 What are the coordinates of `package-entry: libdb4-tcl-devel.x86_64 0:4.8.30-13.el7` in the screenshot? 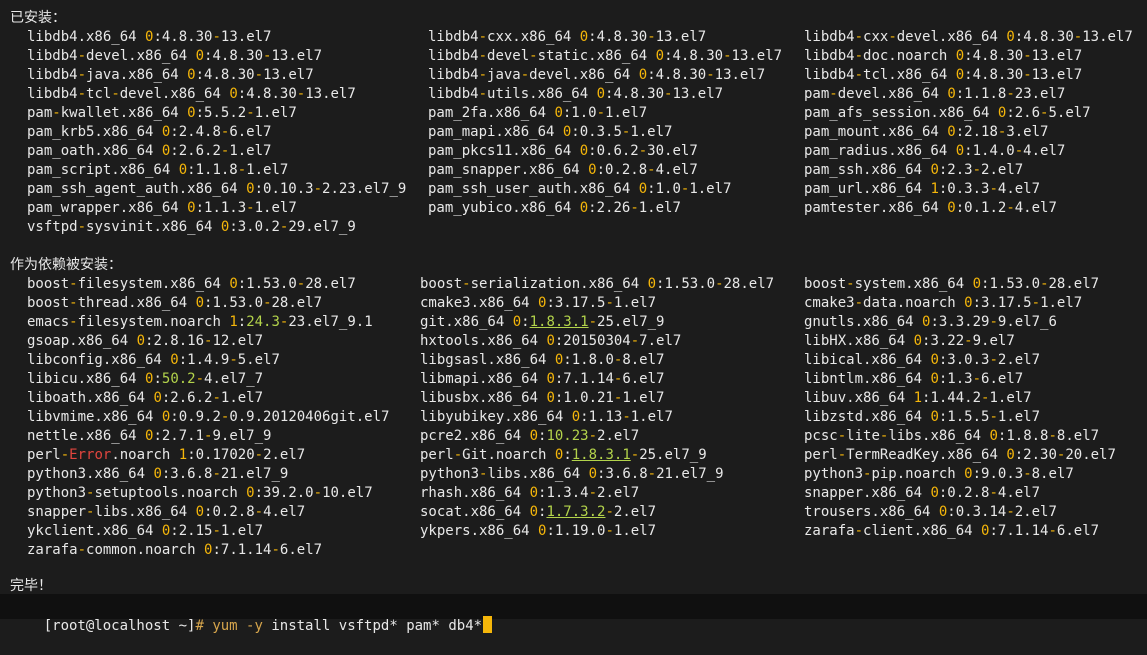 It's located at (191, 94).